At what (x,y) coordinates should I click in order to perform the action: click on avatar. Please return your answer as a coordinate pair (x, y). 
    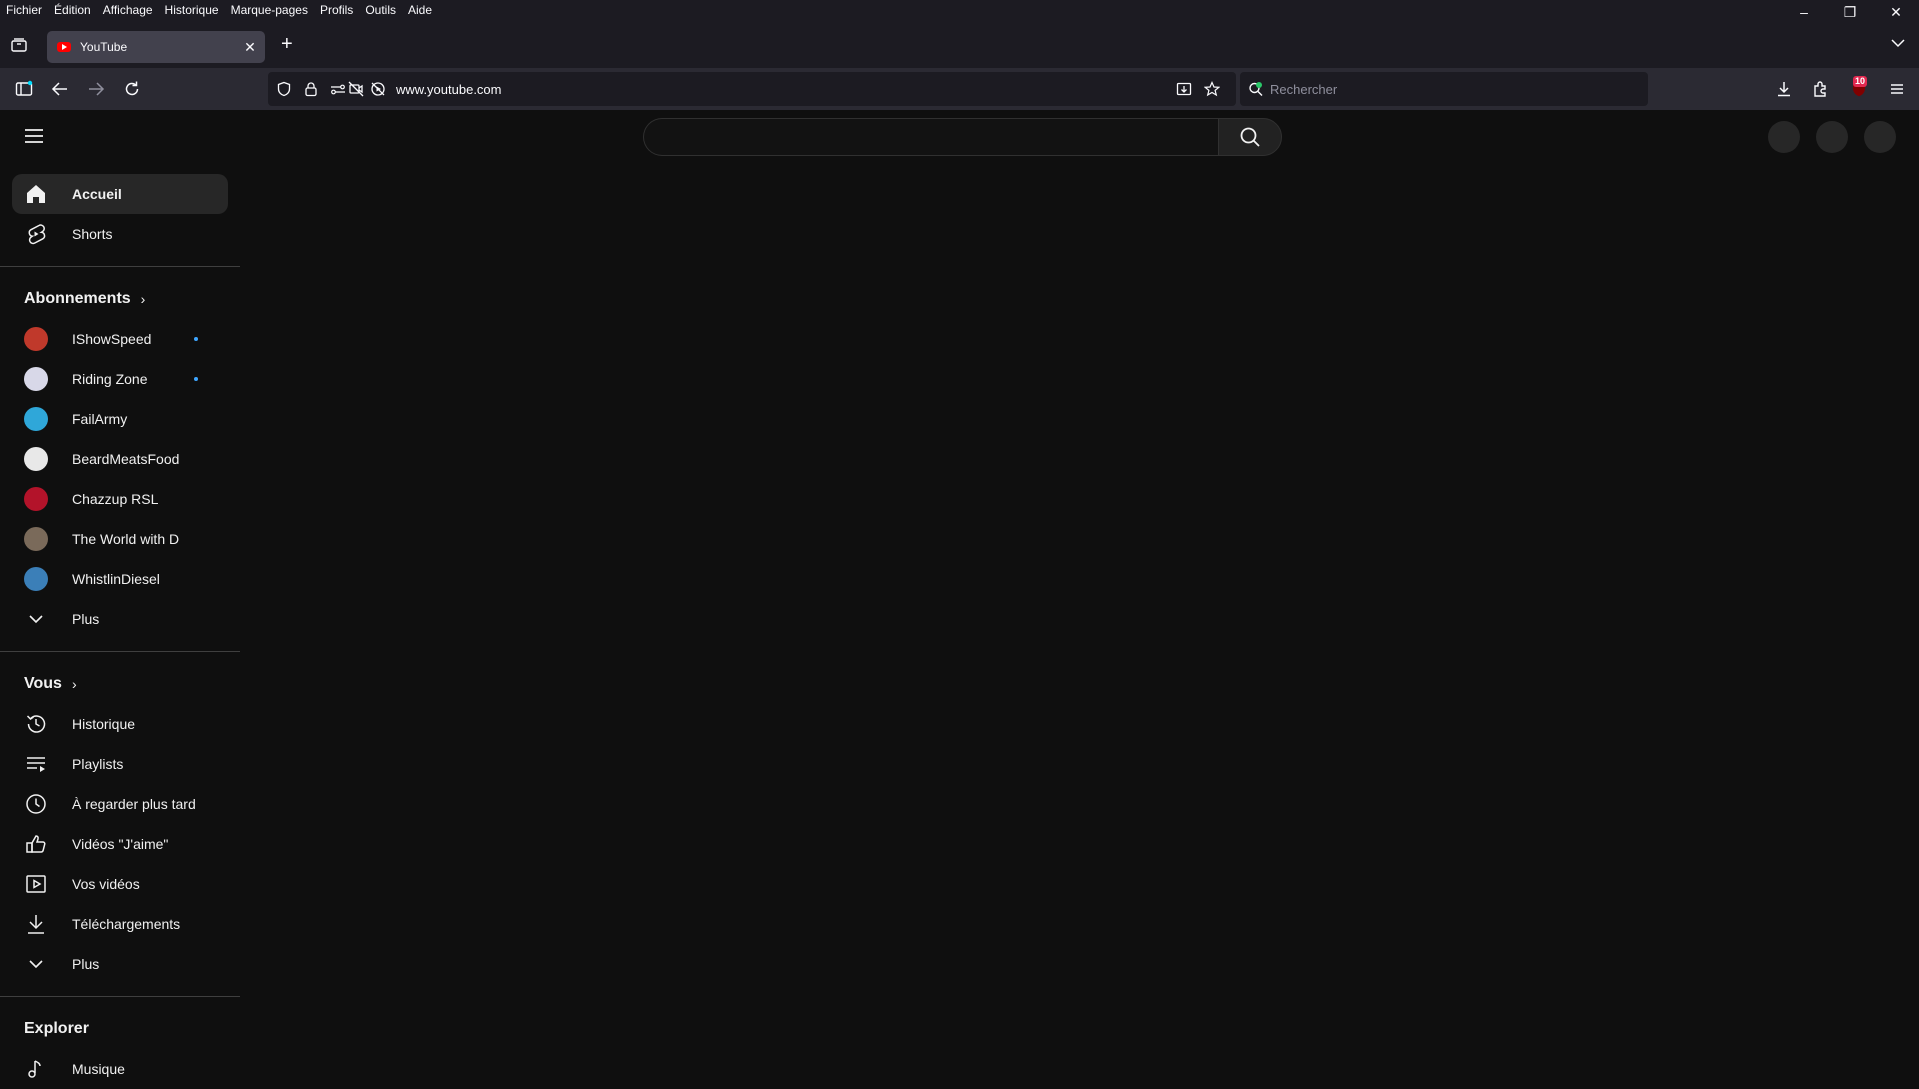
    Looking at the image, I should click on (1880, 137).